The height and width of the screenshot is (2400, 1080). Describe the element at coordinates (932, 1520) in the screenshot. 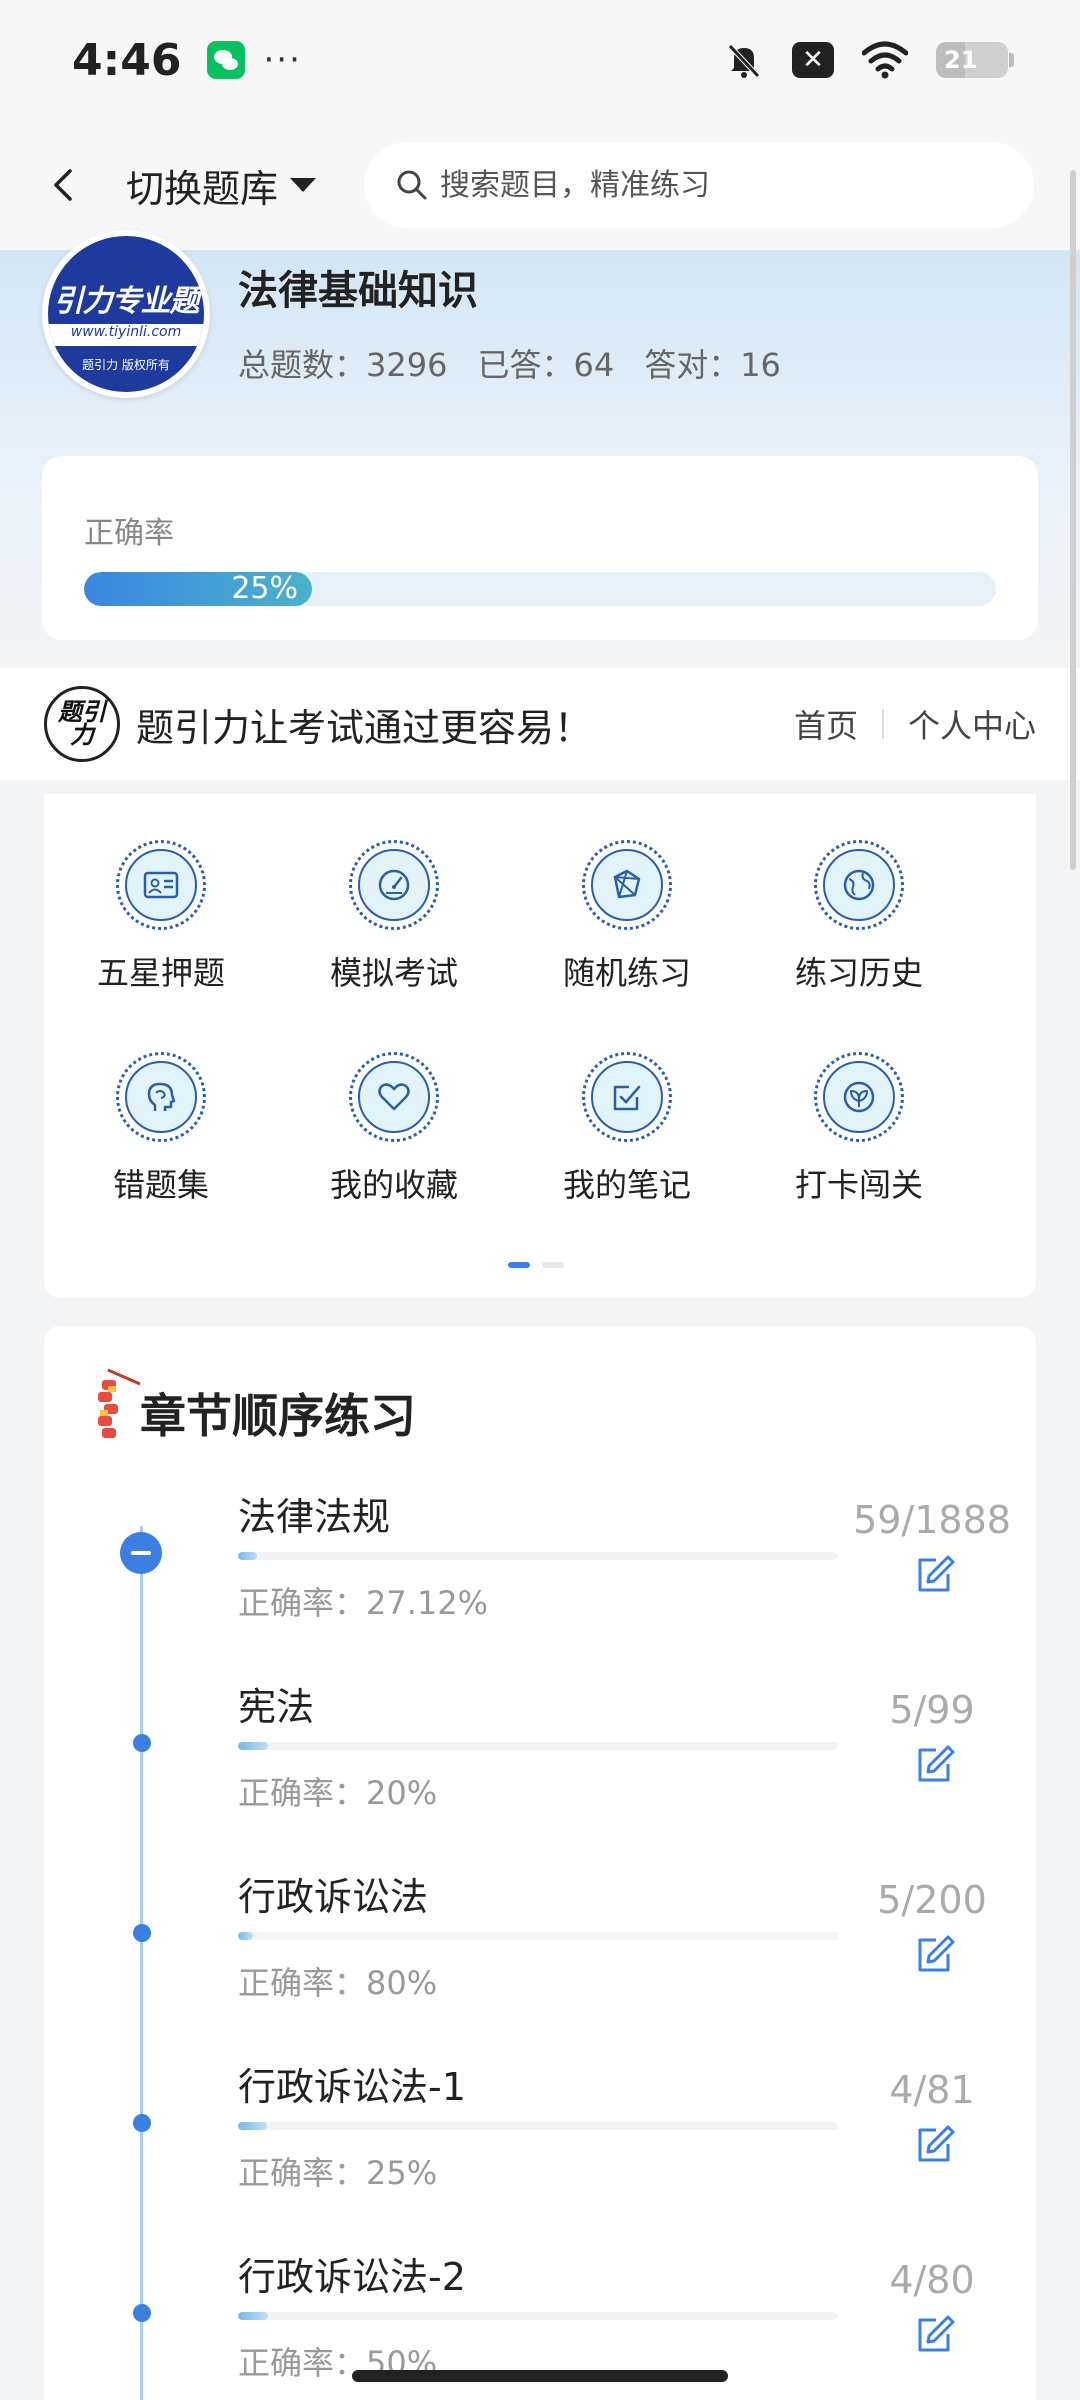

I see `chapter-count: 59/1888` at that location.